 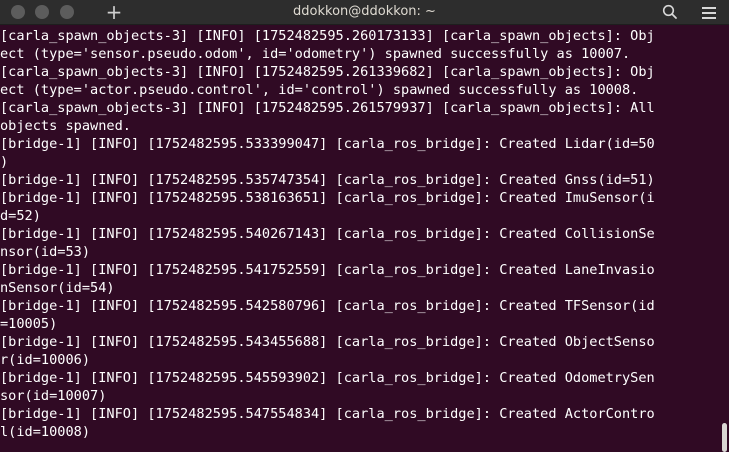 I want to click on terminal-line: objects spawned., so click(x=65, y=126).